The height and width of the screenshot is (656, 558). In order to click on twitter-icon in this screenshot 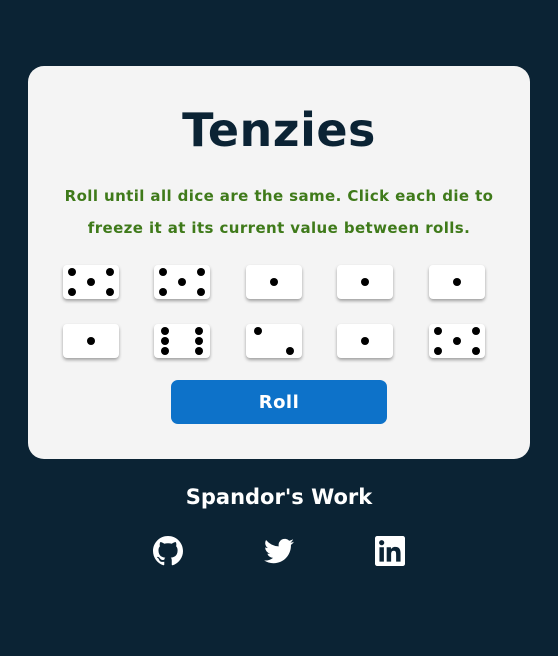, I will do `click(279, 551)`.